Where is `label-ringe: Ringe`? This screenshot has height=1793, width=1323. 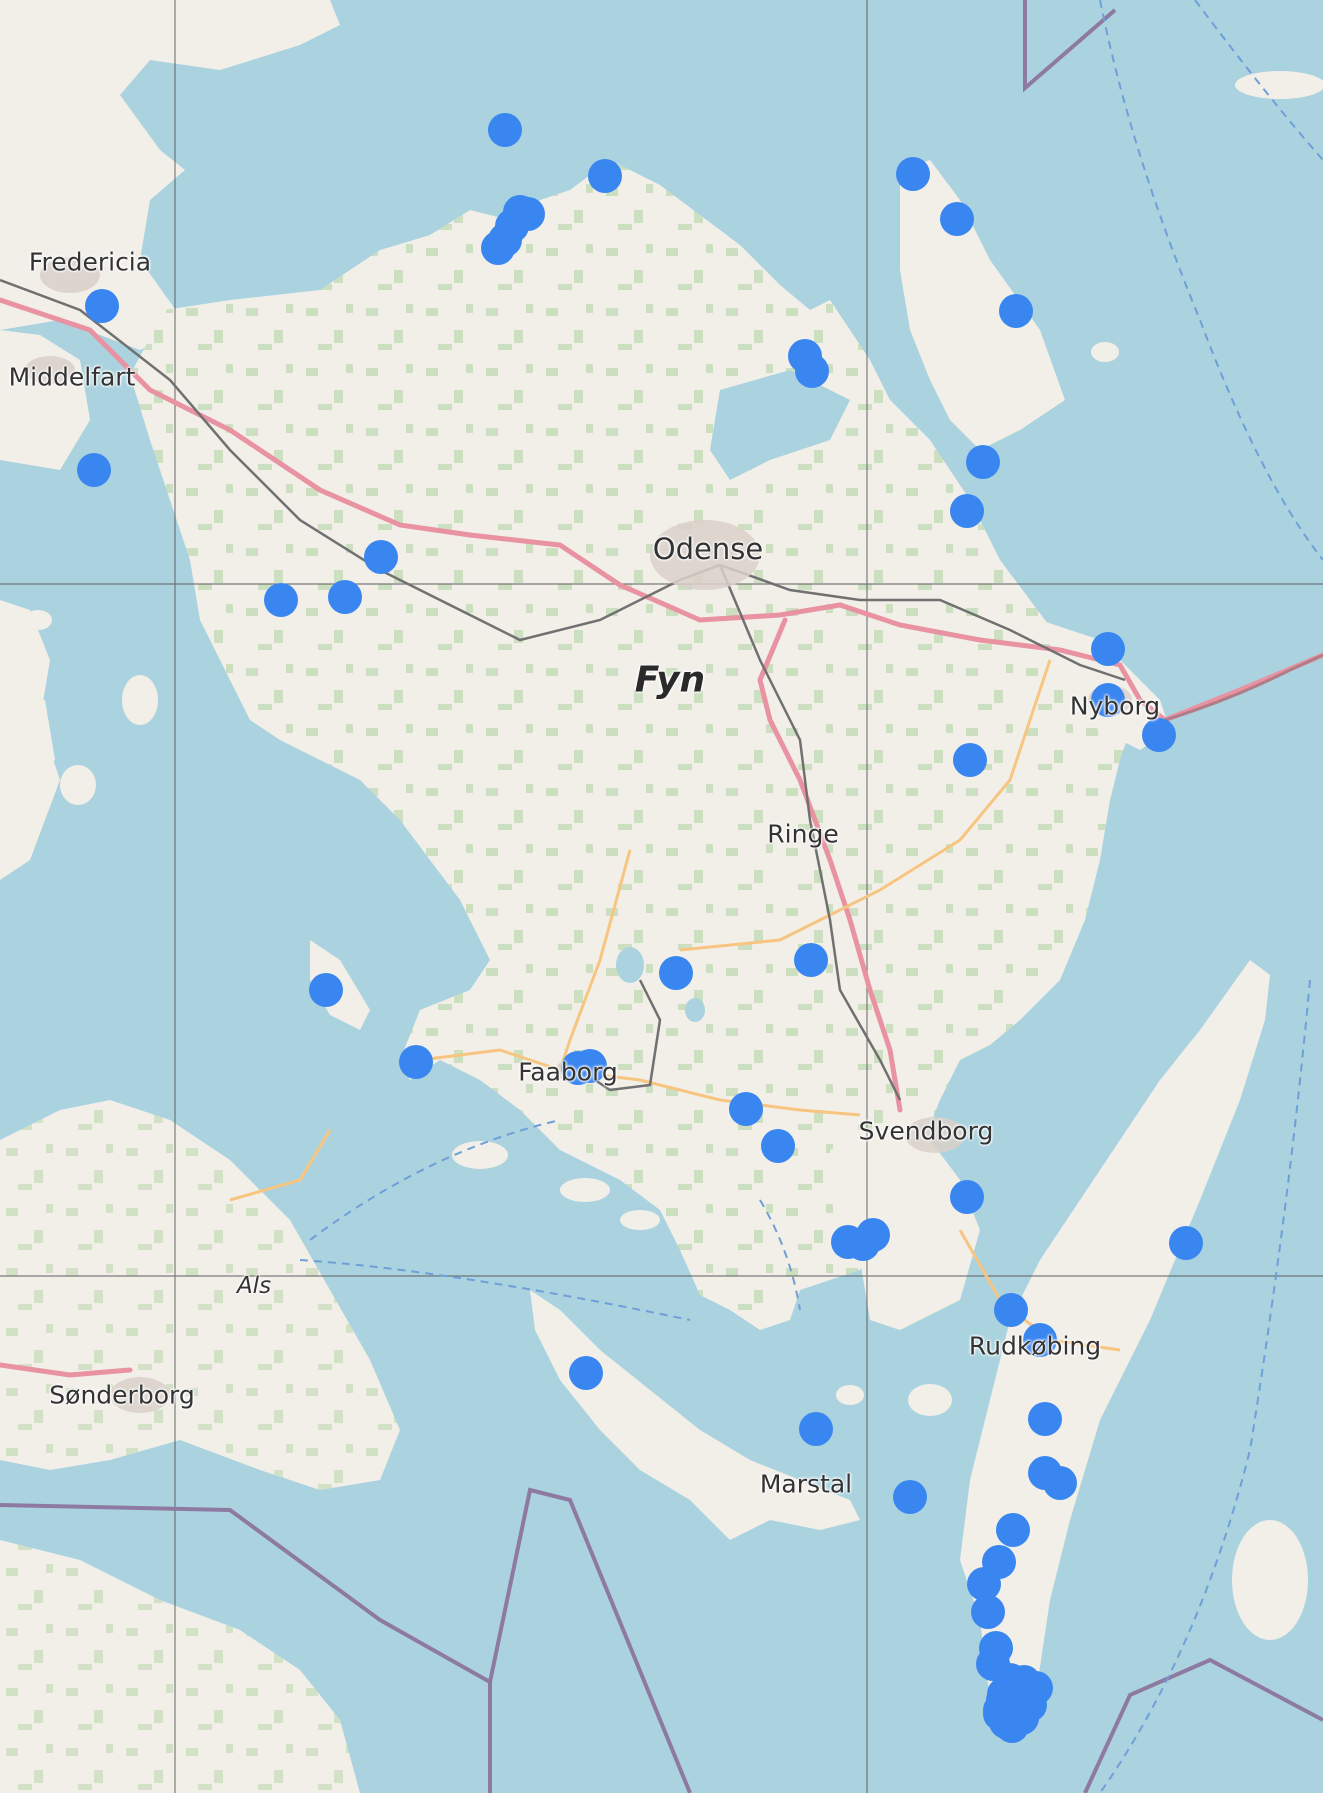 label-ringe: Ringe is located at coordinates (803, 834).